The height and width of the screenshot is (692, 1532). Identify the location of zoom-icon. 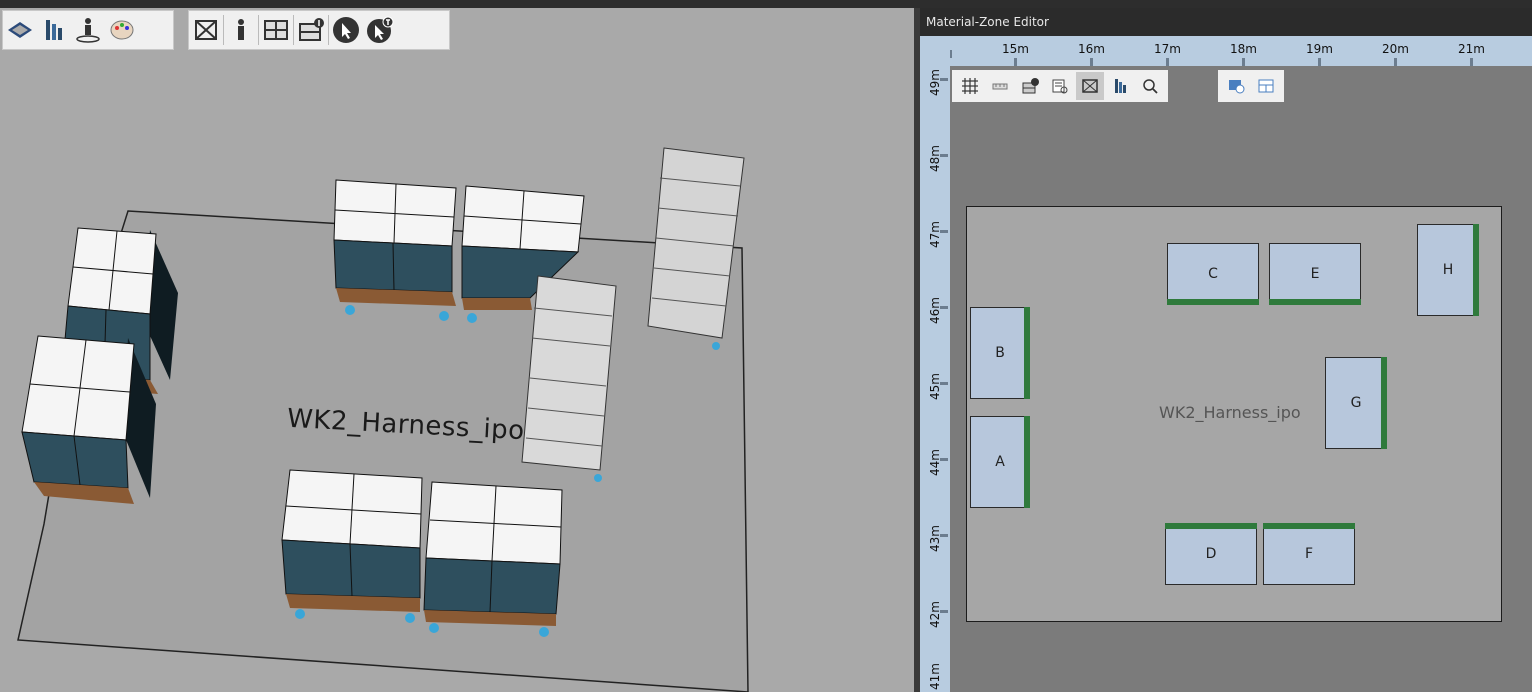
(1150, 86).